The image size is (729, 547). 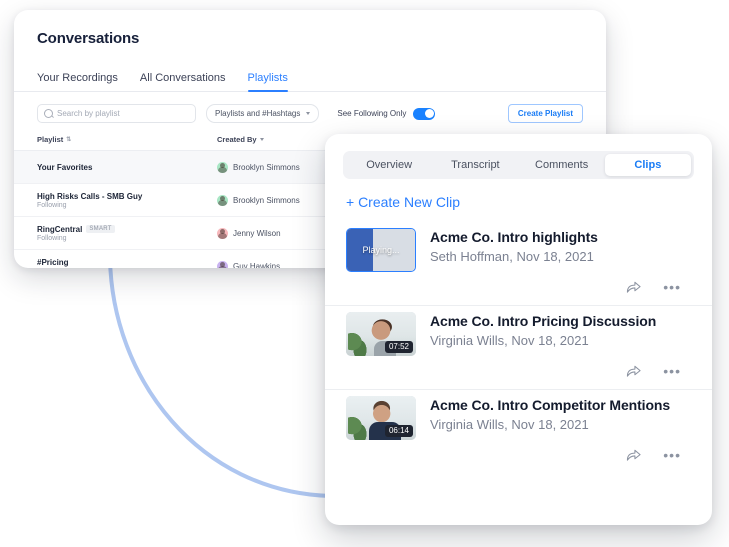 I want to click on tab-your-recordings: Your Recordings, so click(x=77, y=81).